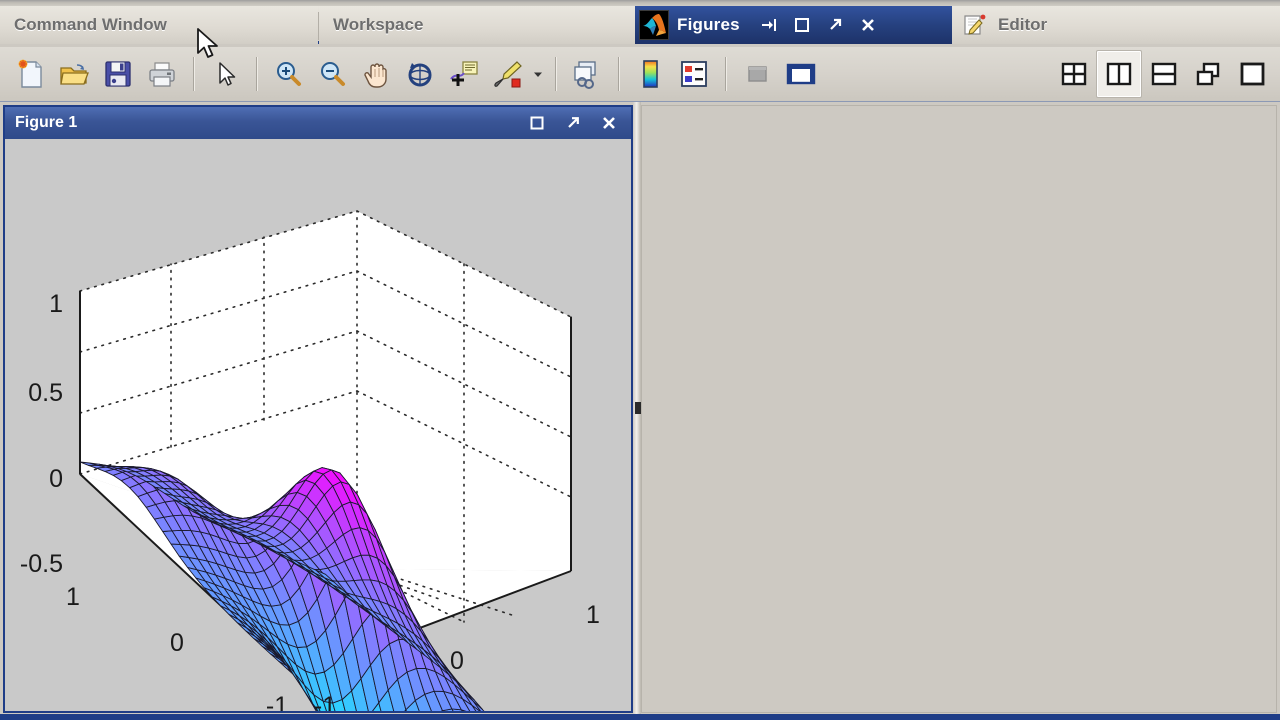  Describe the element at coordinates (56, 479) in the screenshot. I see `z-tick-0: 0` at that location.